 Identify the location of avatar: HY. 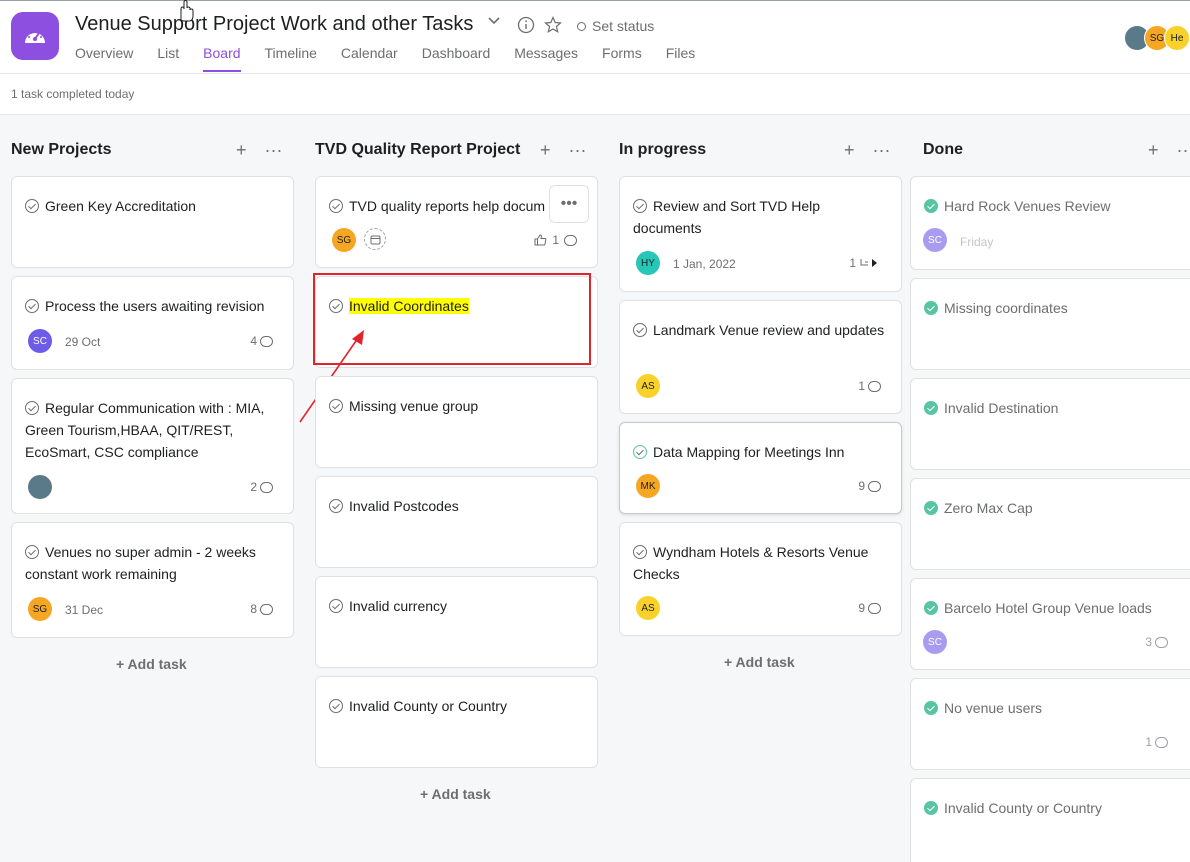
(648, 263).